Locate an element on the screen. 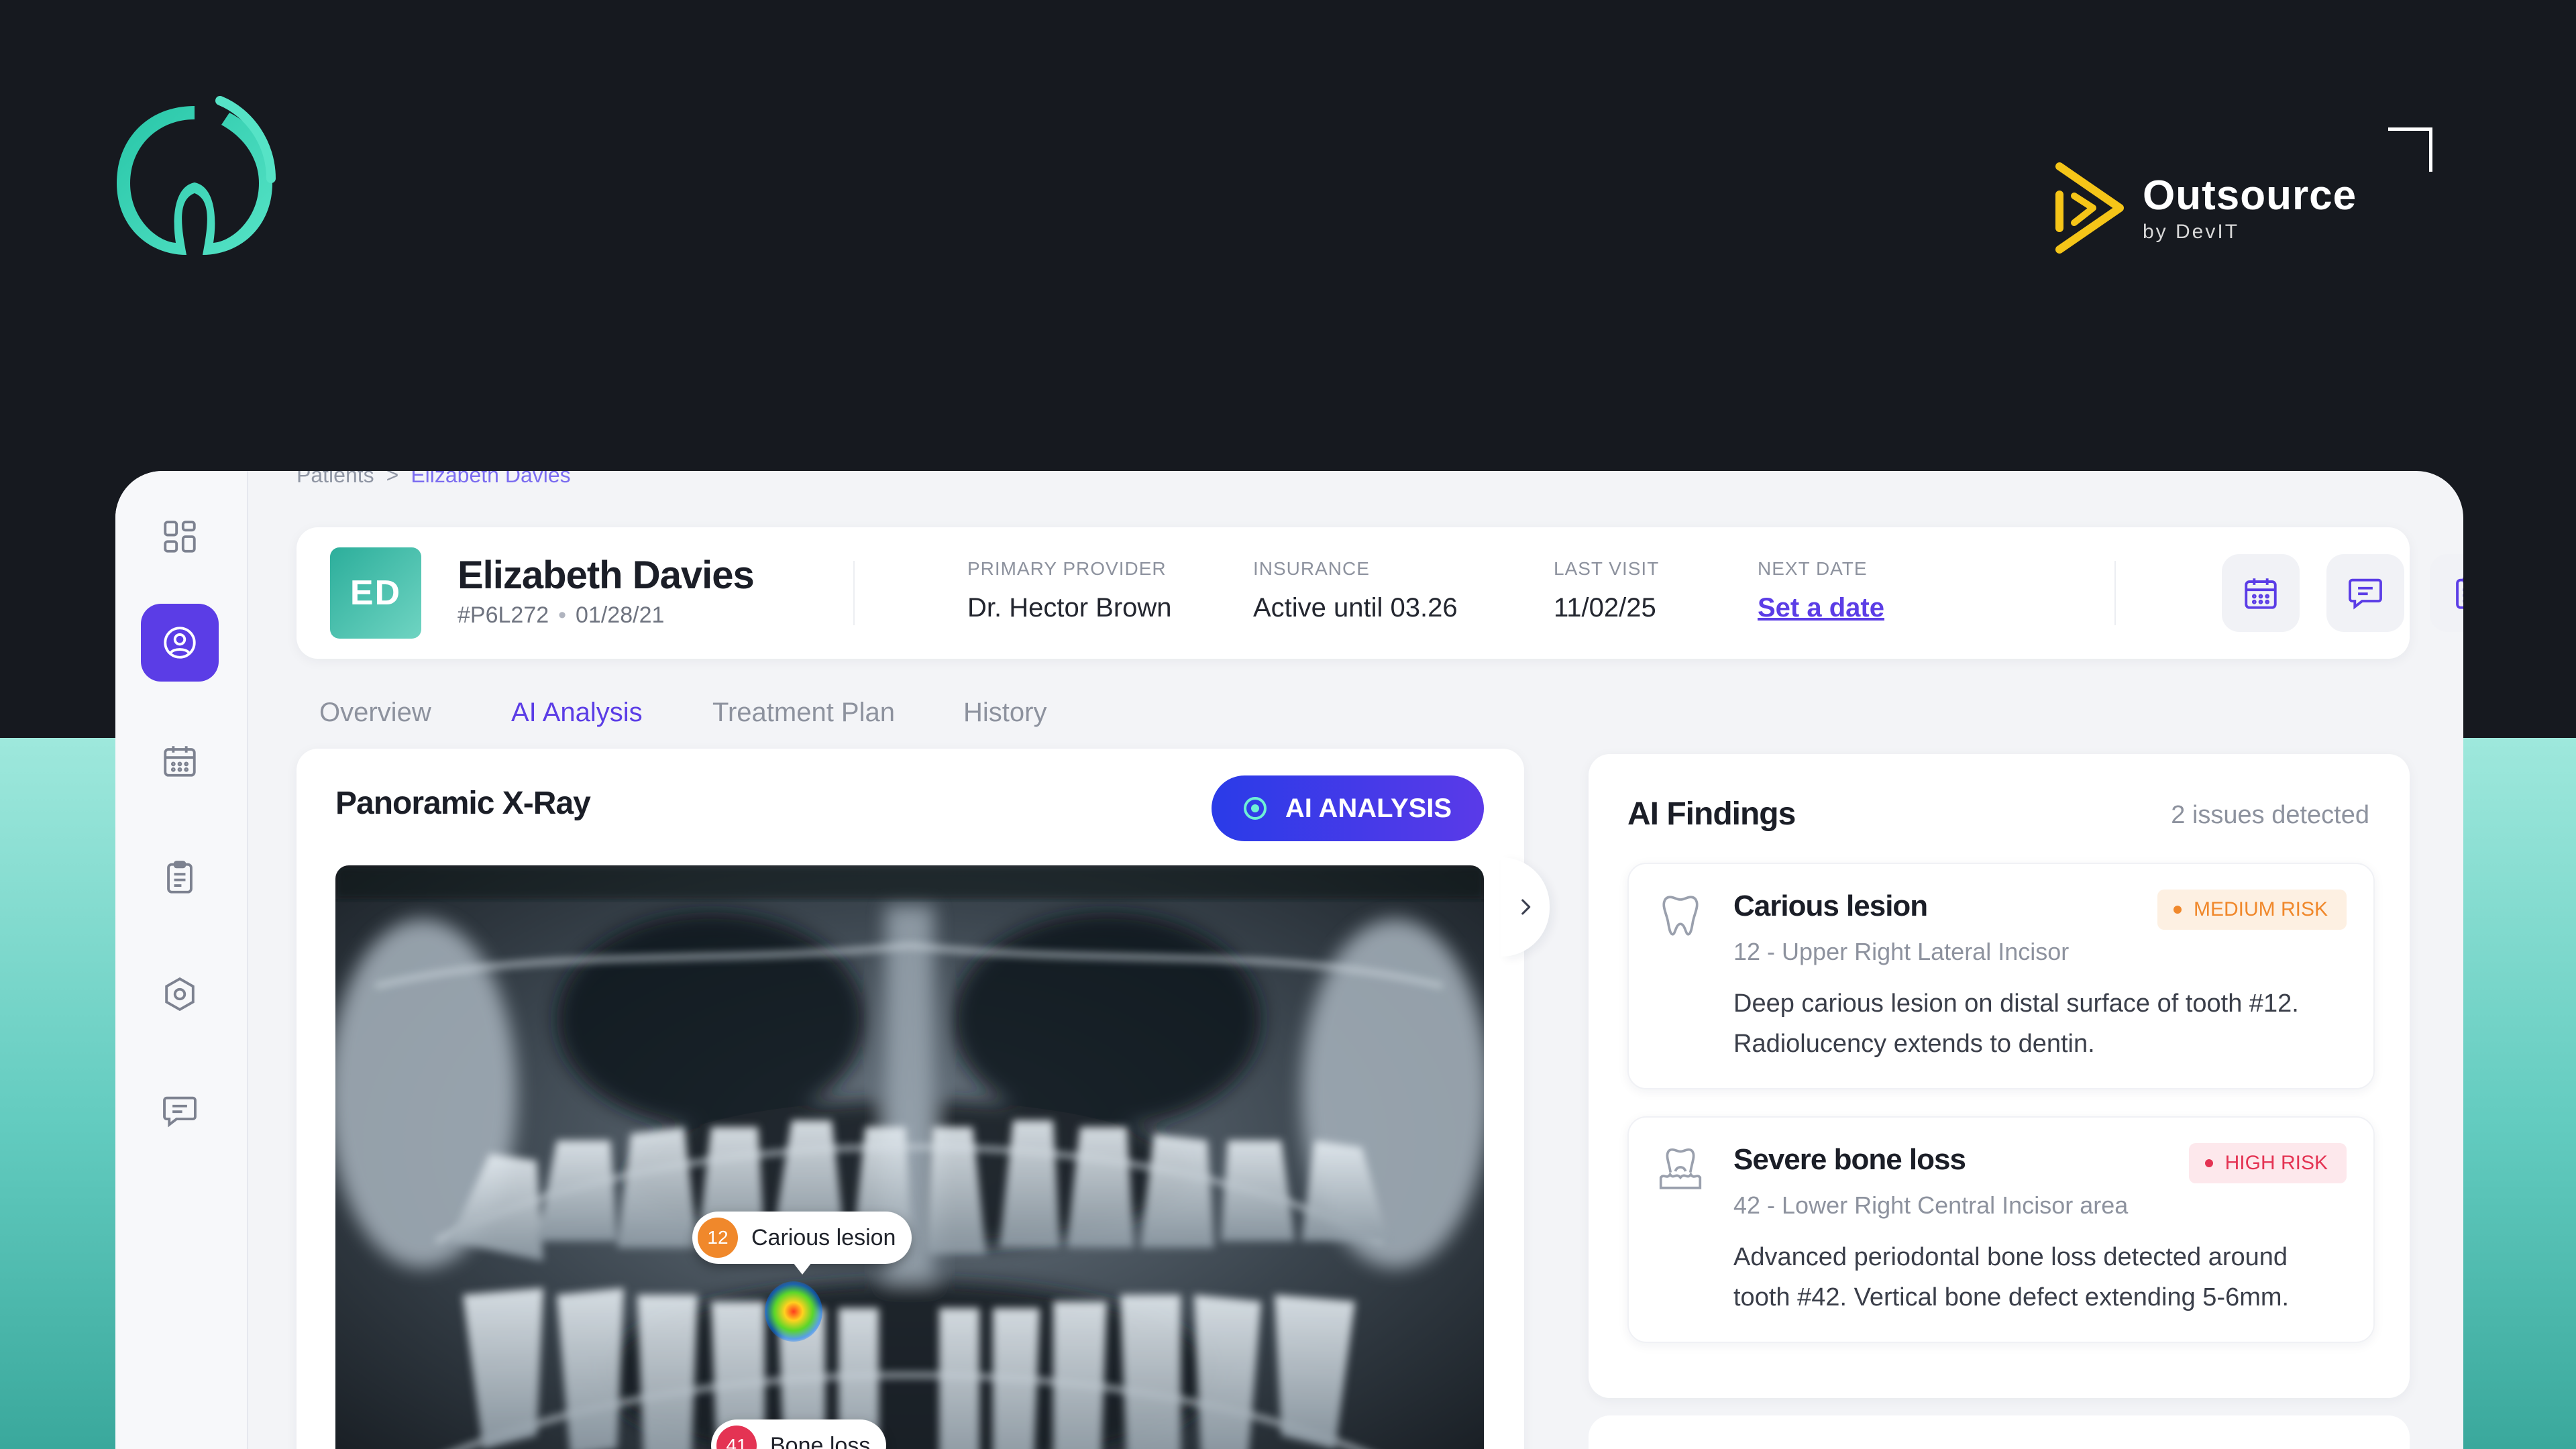 This screenshot has height=1449, width=2576. risk-label: HIGH RISK is located at coordinates (2276, 1163).